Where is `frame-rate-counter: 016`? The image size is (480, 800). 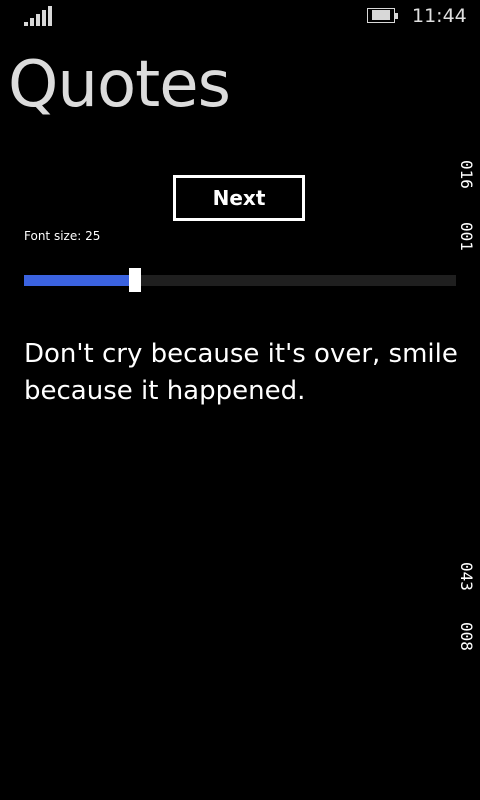
frame-rate-counter: 016 is located at coordinates (466, 174).